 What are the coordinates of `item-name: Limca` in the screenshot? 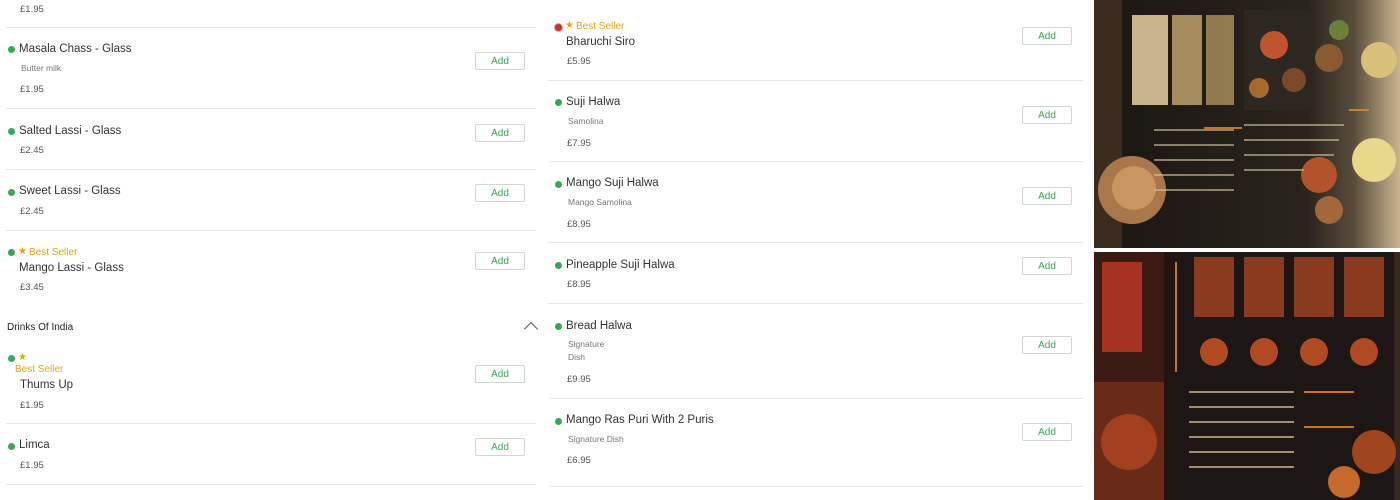 It's located at (34, 445).